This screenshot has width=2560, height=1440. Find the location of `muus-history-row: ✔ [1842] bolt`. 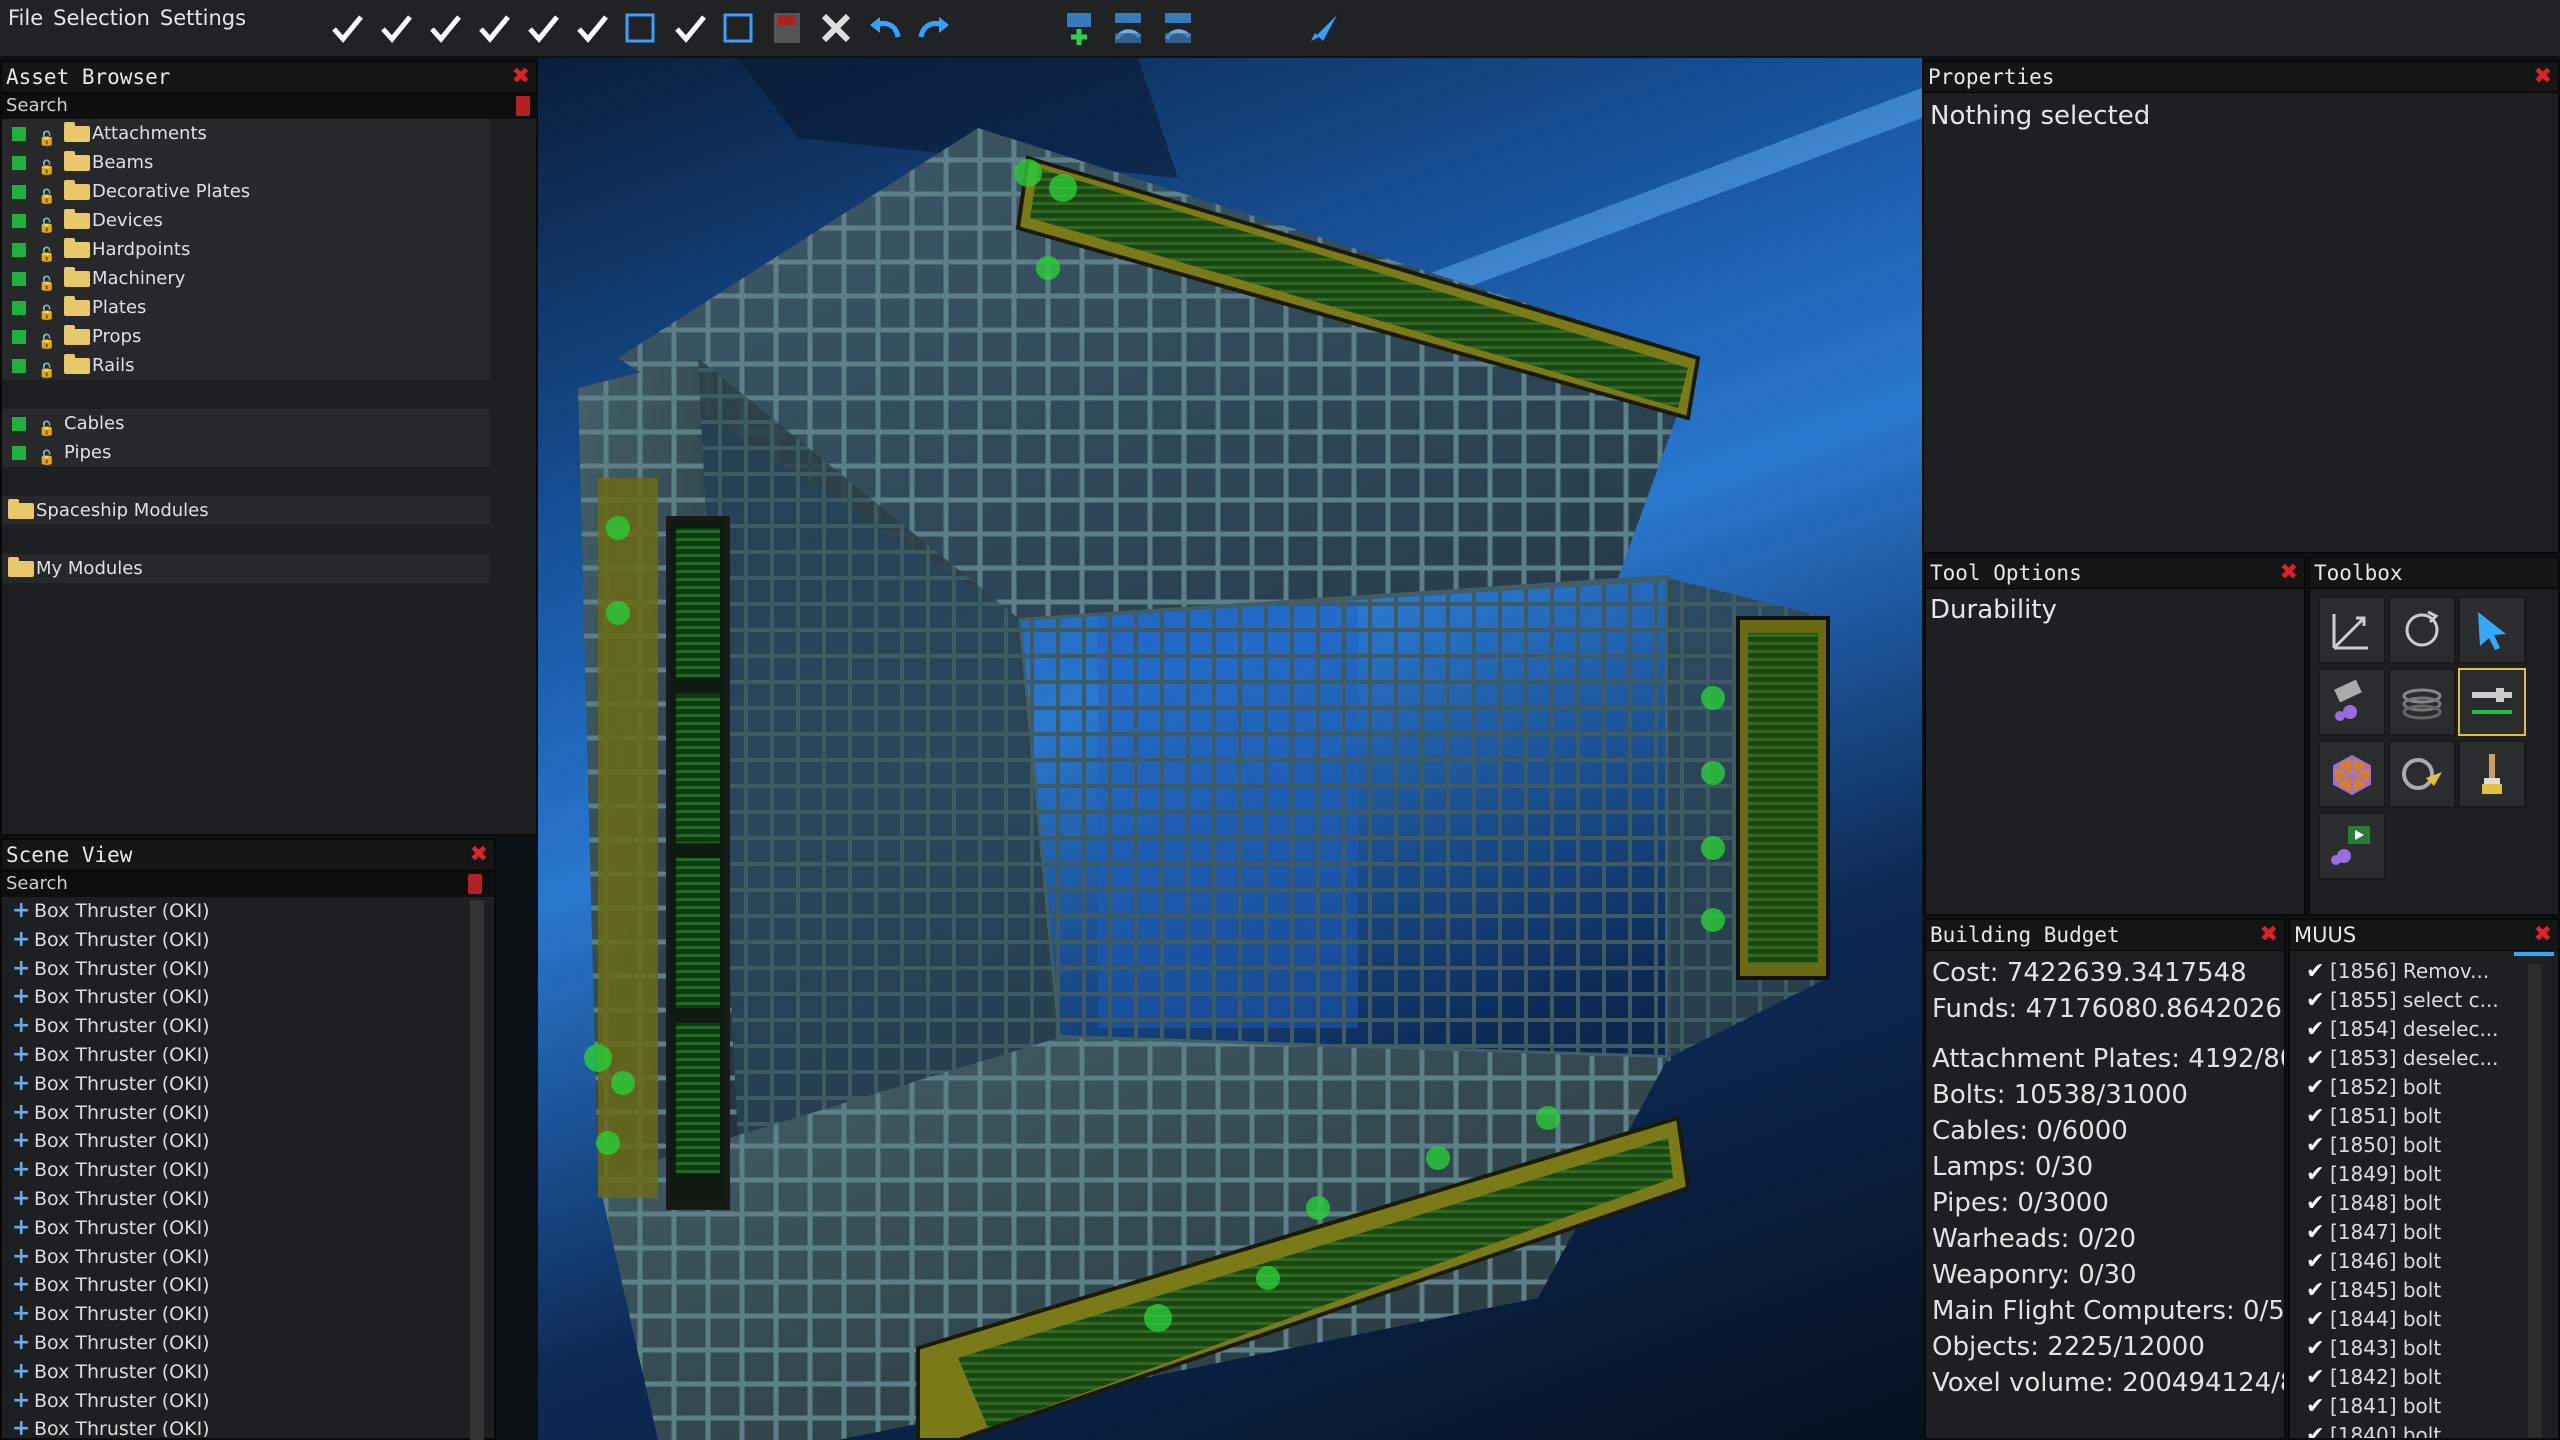

muus-history-row: ✔ [1842] bolt is located at coordinates (2424, 1377).